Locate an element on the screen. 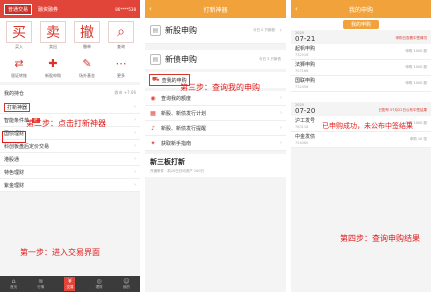 Image resolution: width=431 pixels, height=292 pixels. annotation-step3: 第三步：查询我的申购 is located at coordinates (220, 87).